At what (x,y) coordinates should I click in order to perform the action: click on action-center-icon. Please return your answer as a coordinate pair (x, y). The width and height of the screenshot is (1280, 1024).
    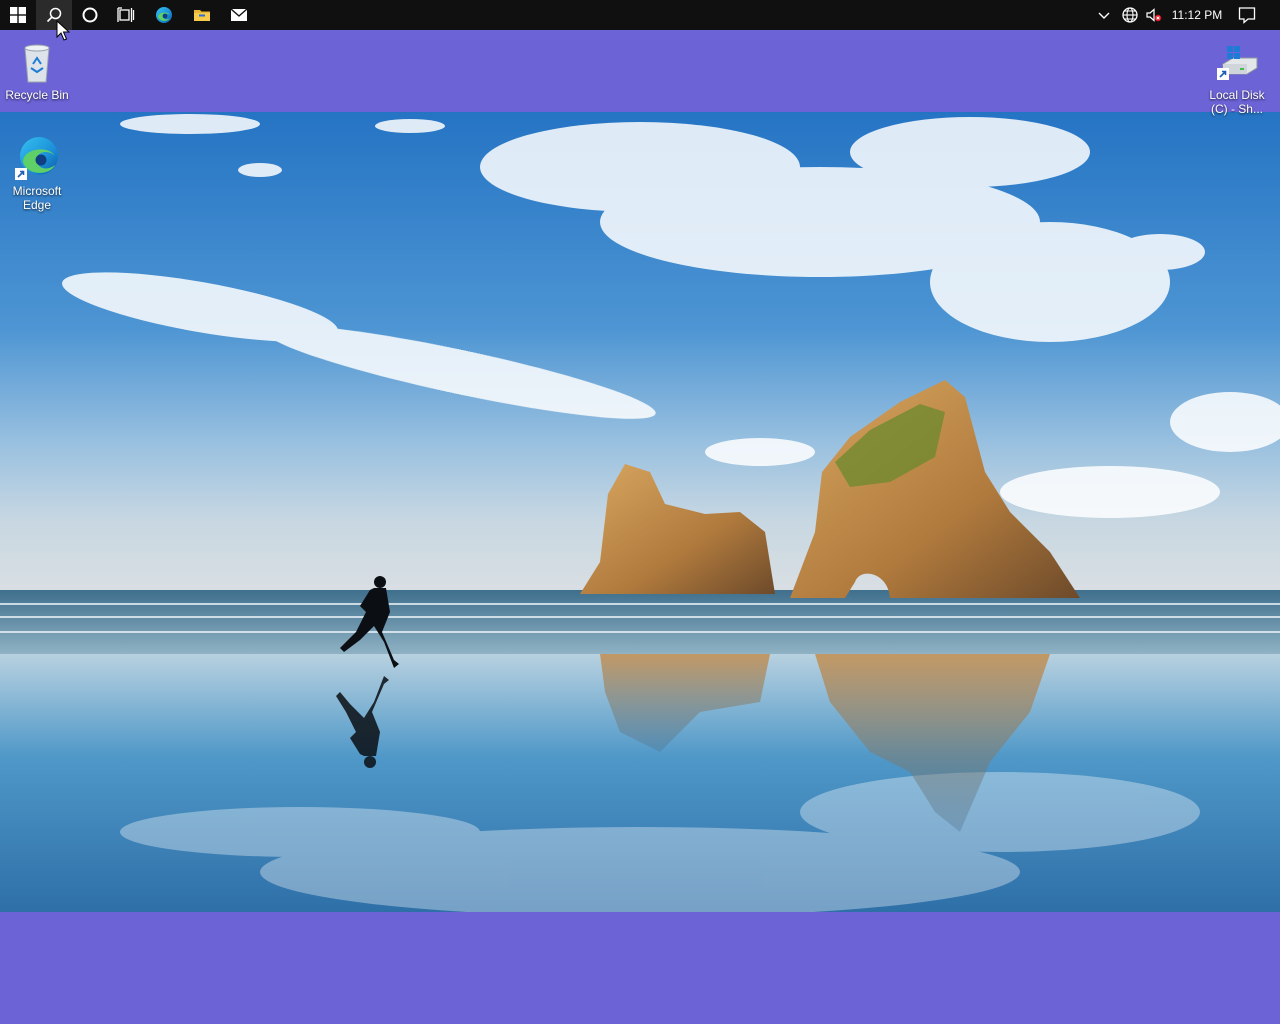
    Looking at the image, I should click on (1247, 15).